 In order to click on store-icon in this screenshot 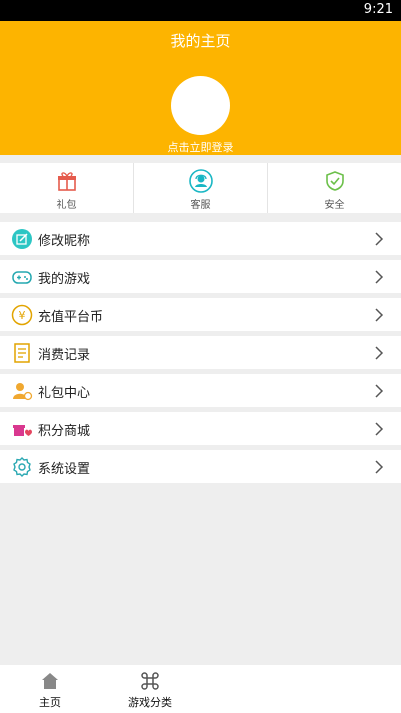, I will do `click(22, 429)`.